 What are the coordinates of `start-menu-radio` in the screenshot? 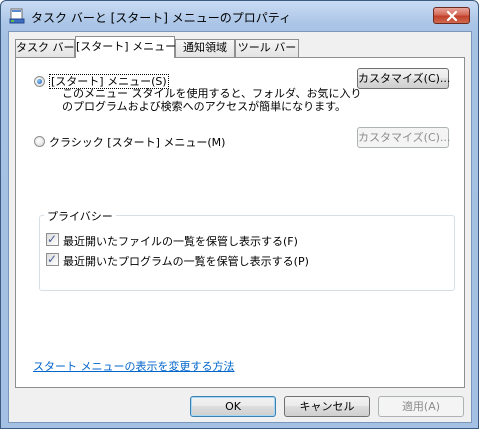 It's located at (39, 81).